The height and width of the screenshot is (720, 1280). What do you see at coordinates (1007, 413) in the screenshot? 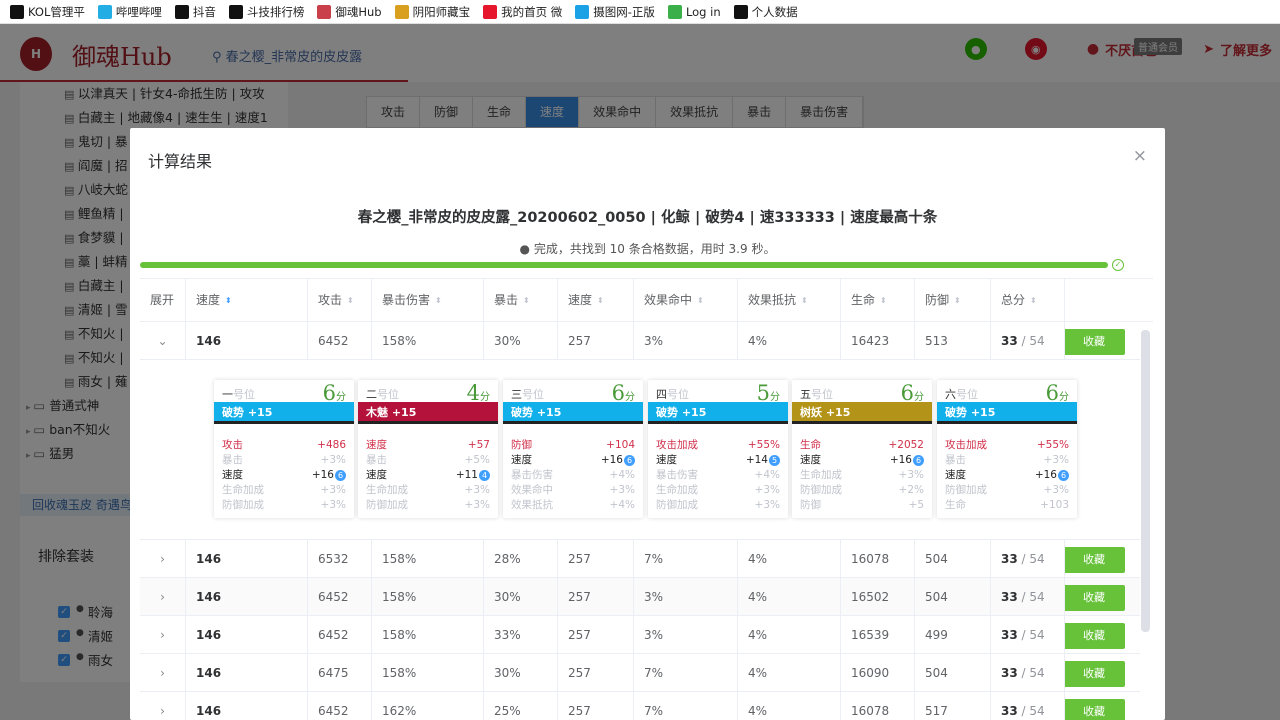
I see `set-band: 破势 +15` at bounding box center [1007, 413].